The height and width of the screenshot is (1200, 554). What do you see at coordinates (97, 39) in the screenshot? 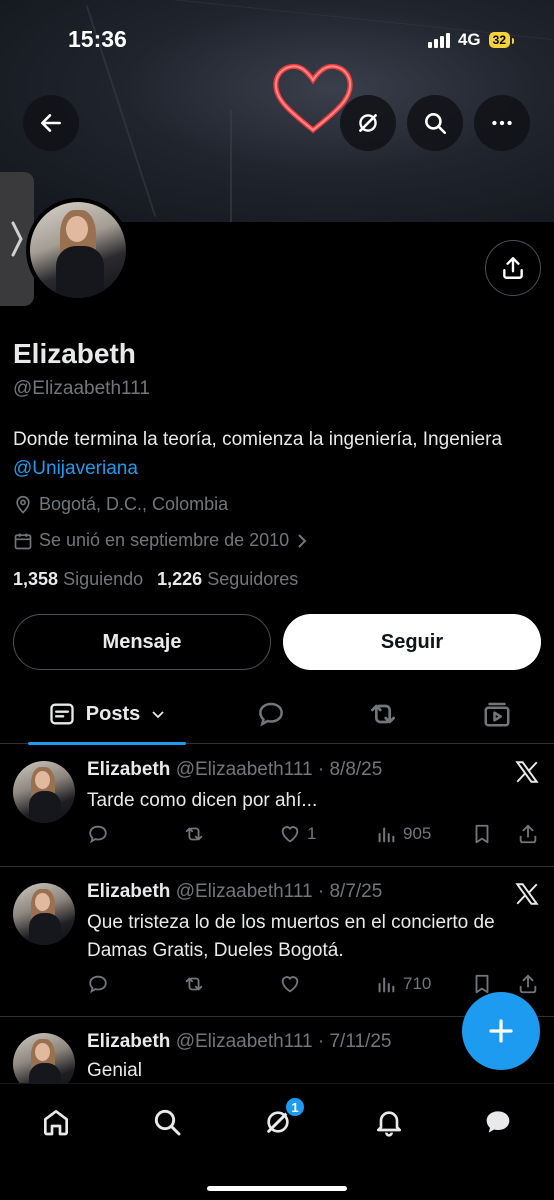
I see `status-time: 15:36` at bounding box center [97, 39].